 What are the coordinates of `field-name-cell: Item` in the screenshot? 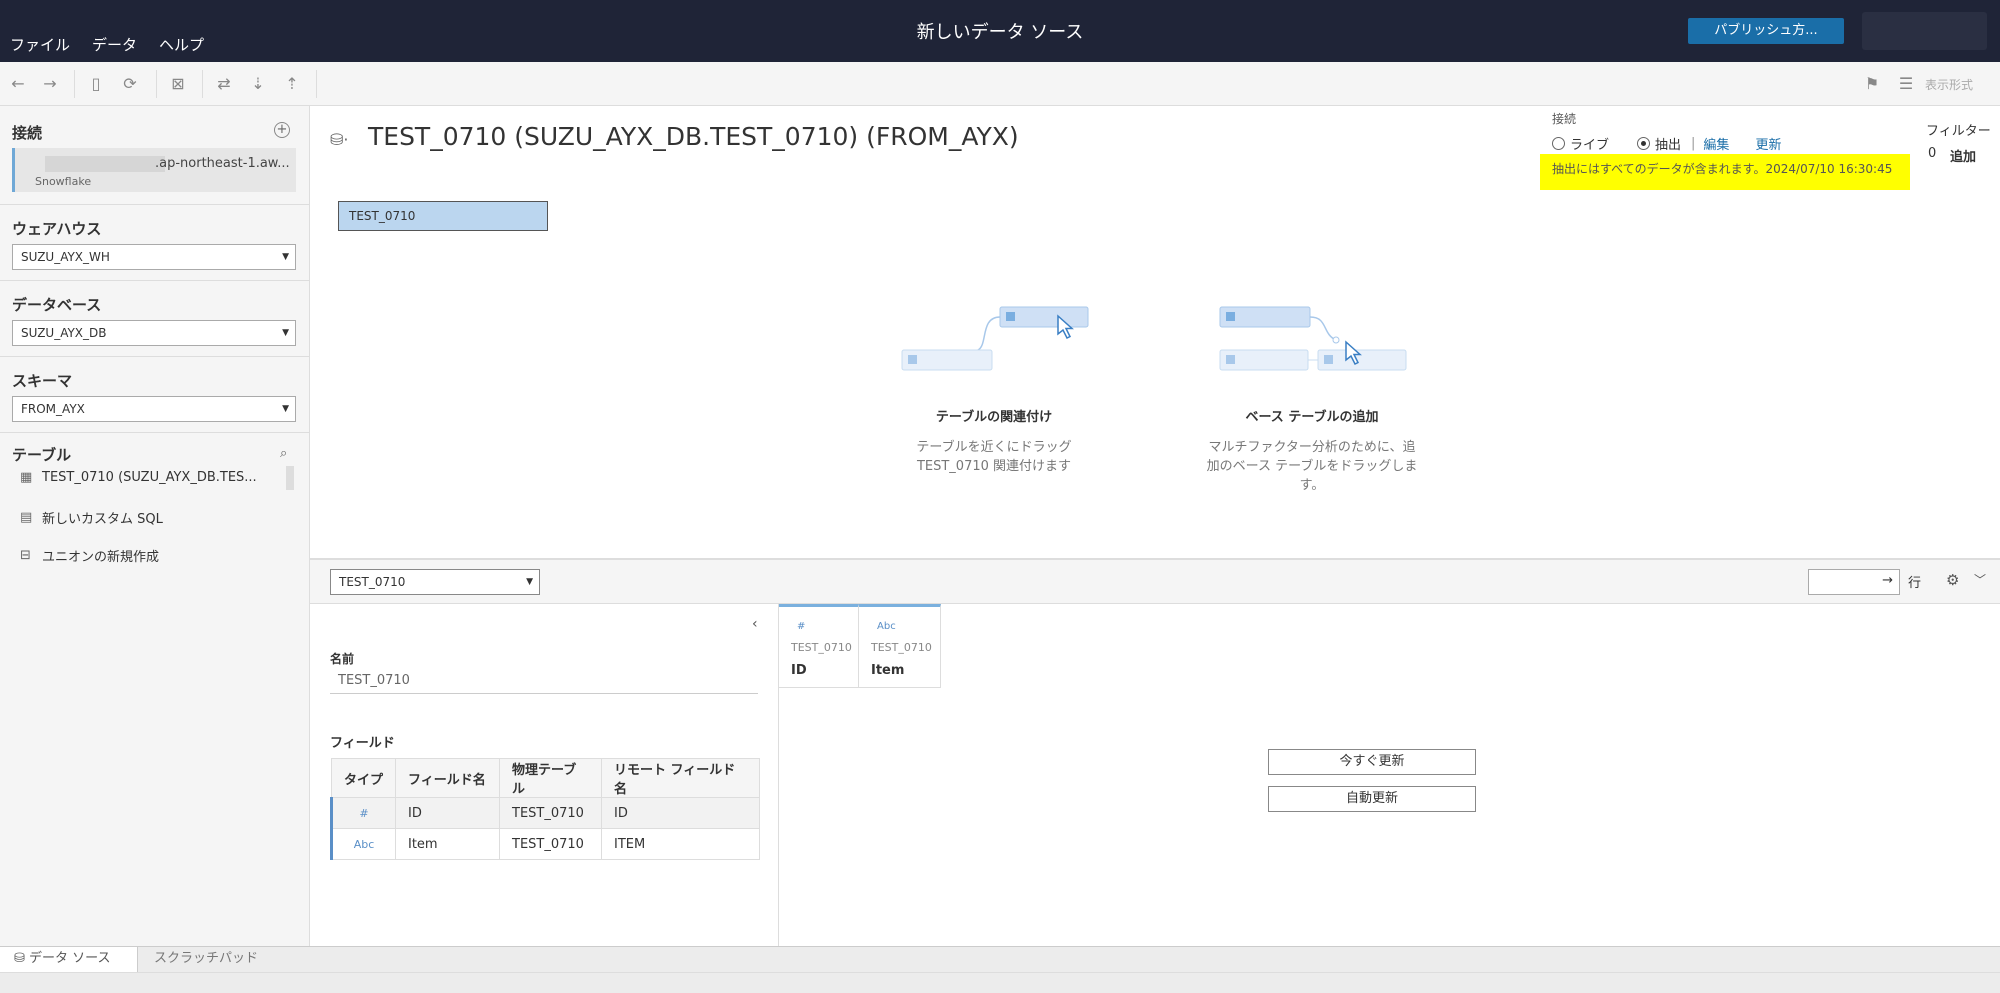 It's located at (447, 844).